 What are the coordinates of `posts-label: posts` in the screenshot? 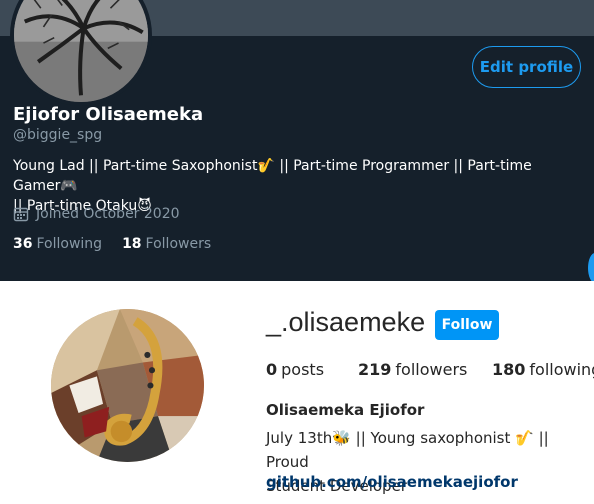 It's located at (303, 369).